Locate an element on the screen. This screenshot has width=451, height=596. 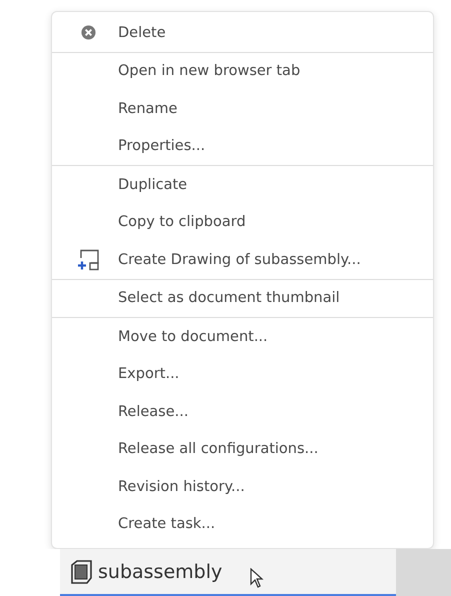
menu-item: Copy to clipboard is located at coordinates (242, 222).